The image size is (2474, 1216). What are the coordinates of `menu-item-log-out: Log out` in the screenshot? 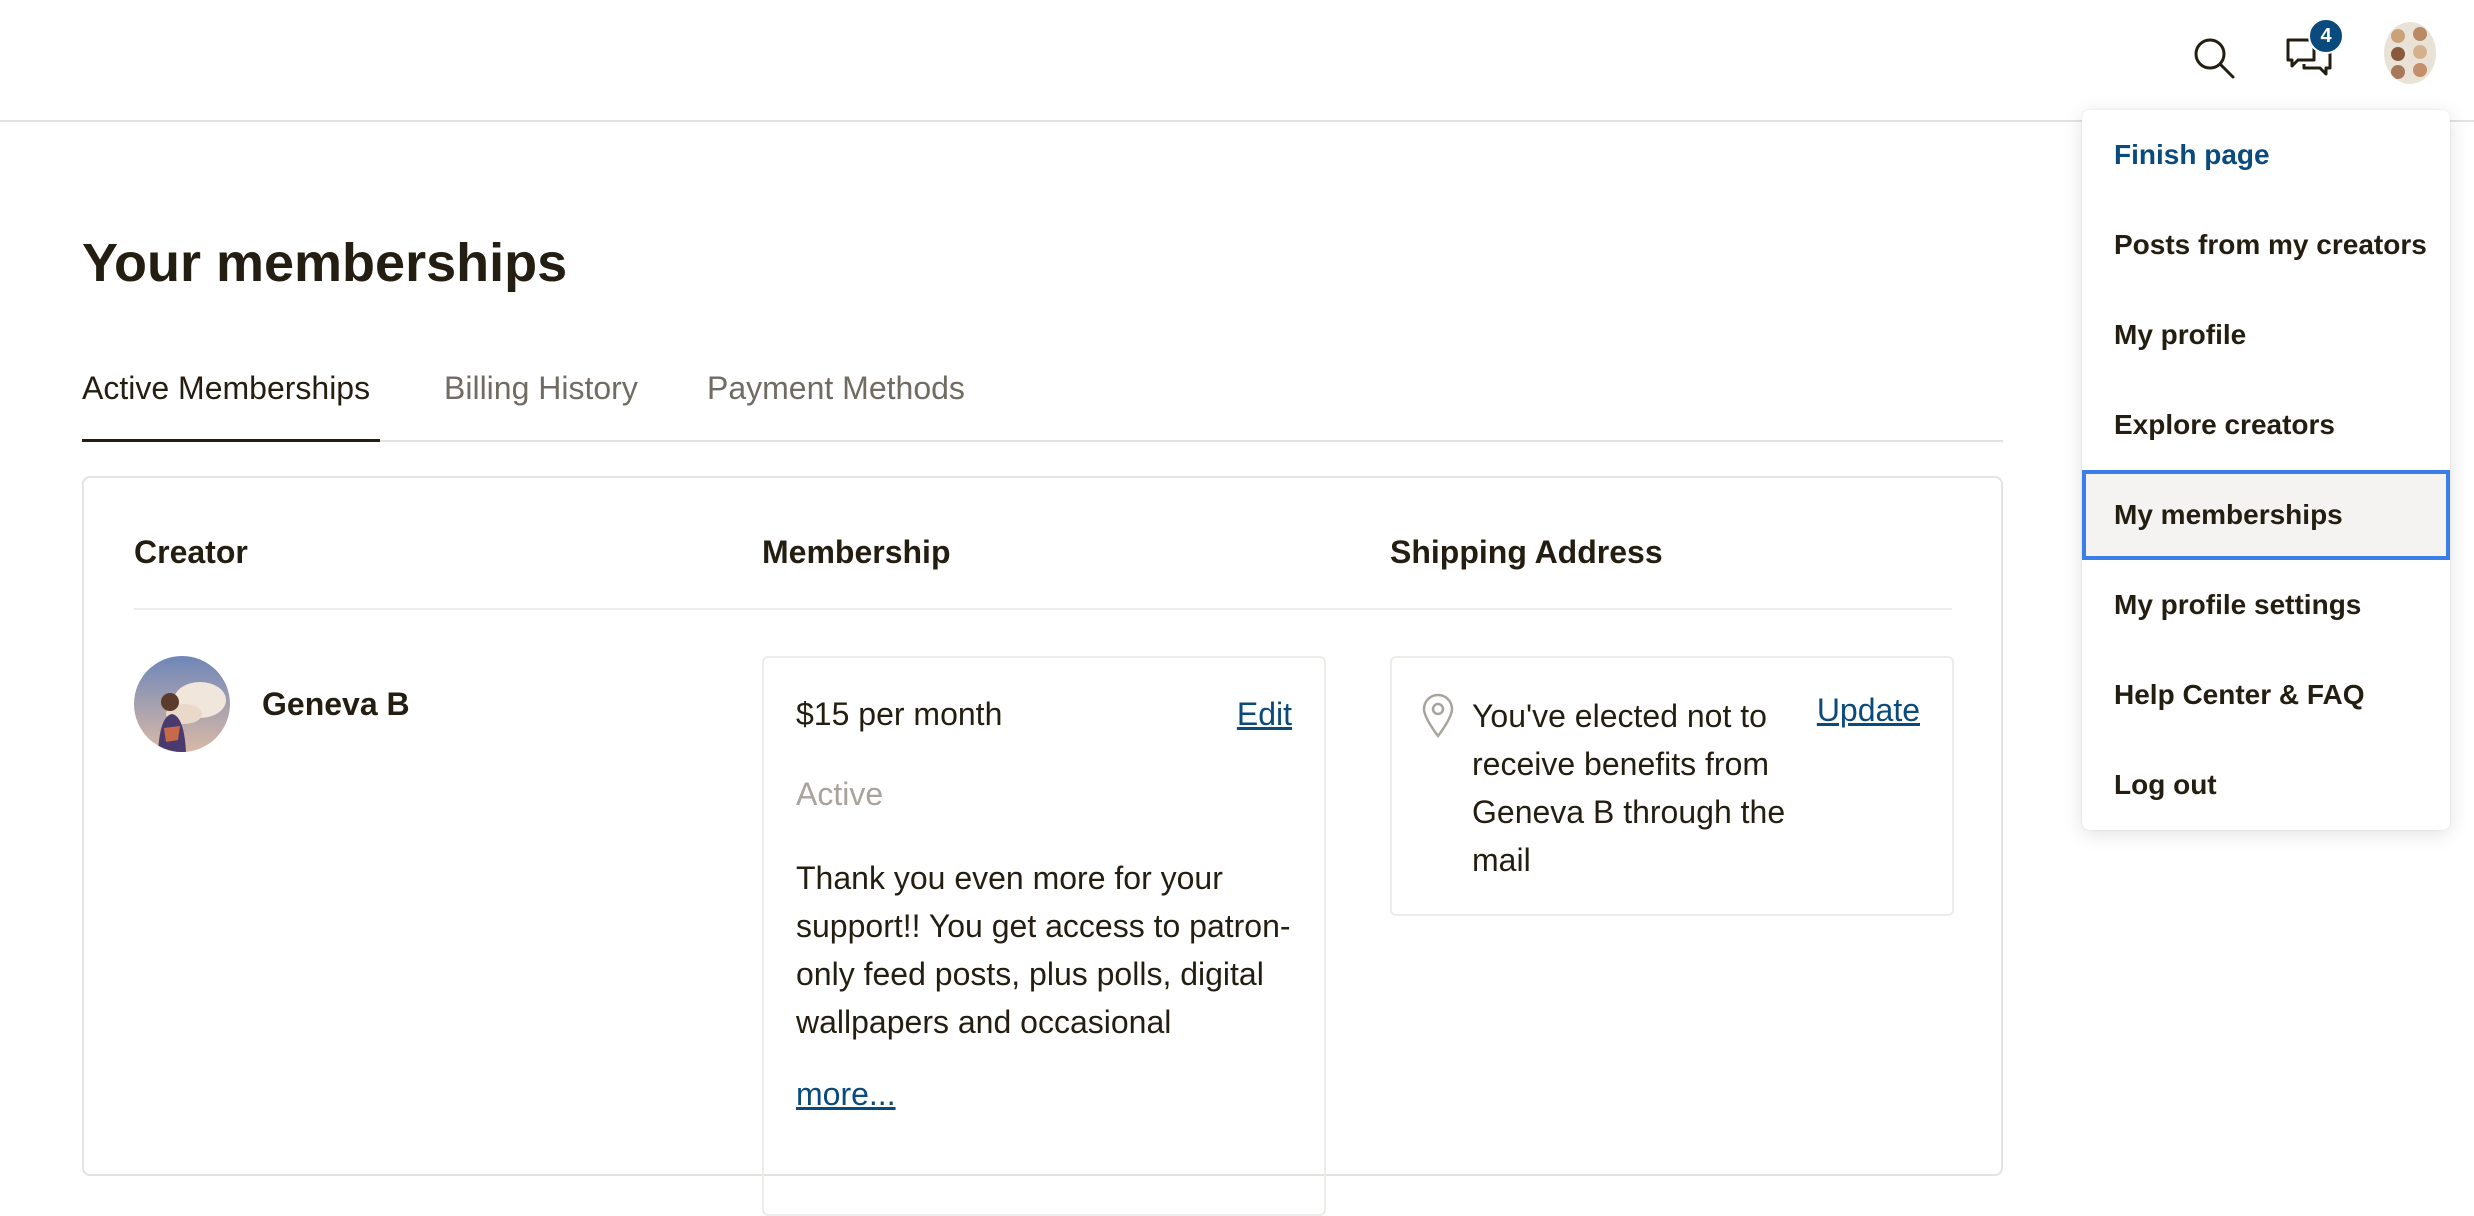 It's located at (2266, 785).